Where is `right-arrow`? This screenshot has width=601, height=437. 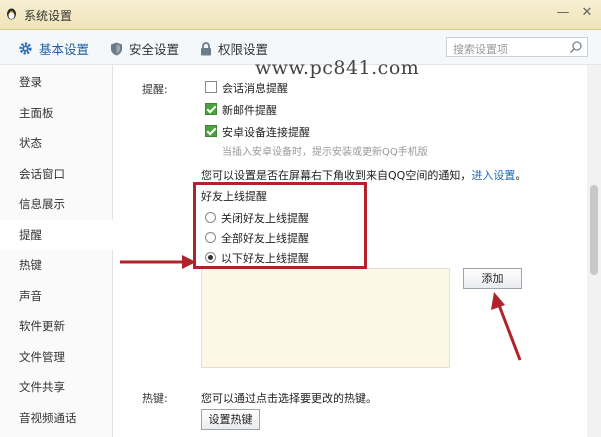 right-arrow is located at coordinates (506, 326).